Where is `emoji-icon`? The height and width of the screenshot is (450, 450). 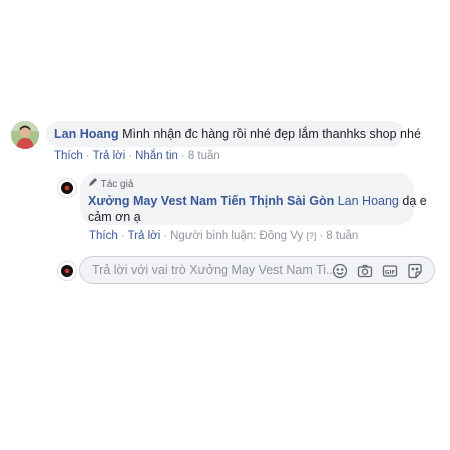
emoji-icon is located at coordinates (340, 271).